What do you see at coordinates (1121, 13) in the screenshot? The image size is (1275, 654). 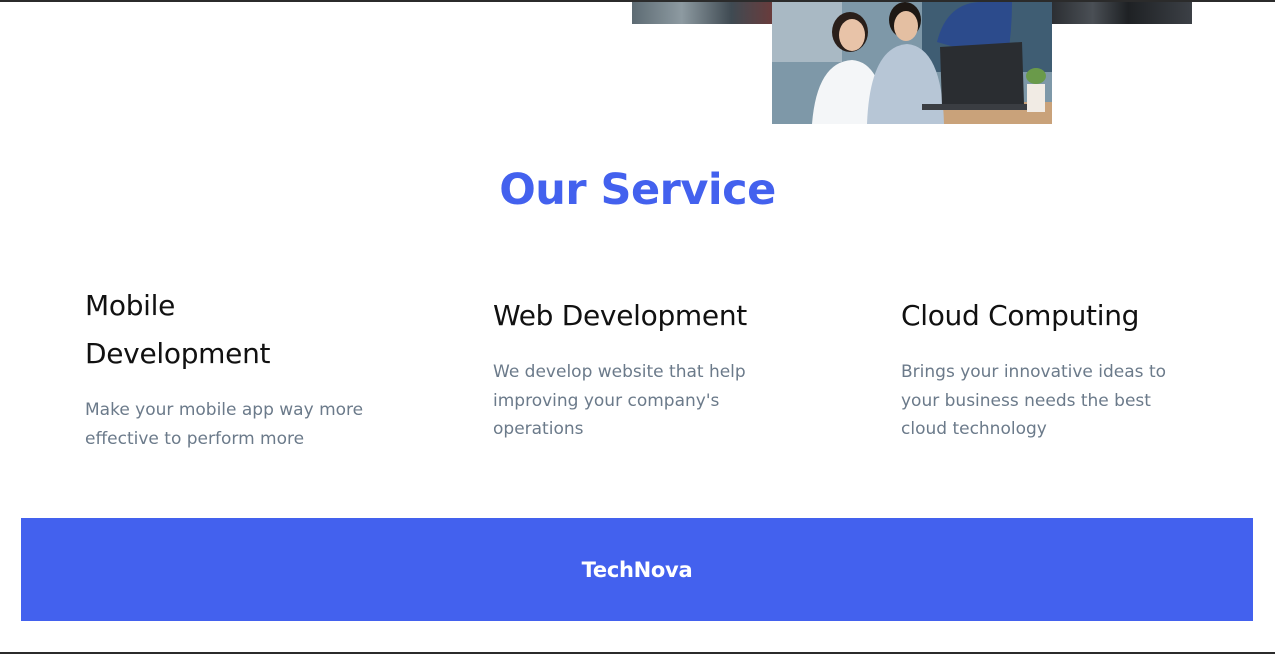 I see `hero-image-right` at bounding box center [1121, 13].